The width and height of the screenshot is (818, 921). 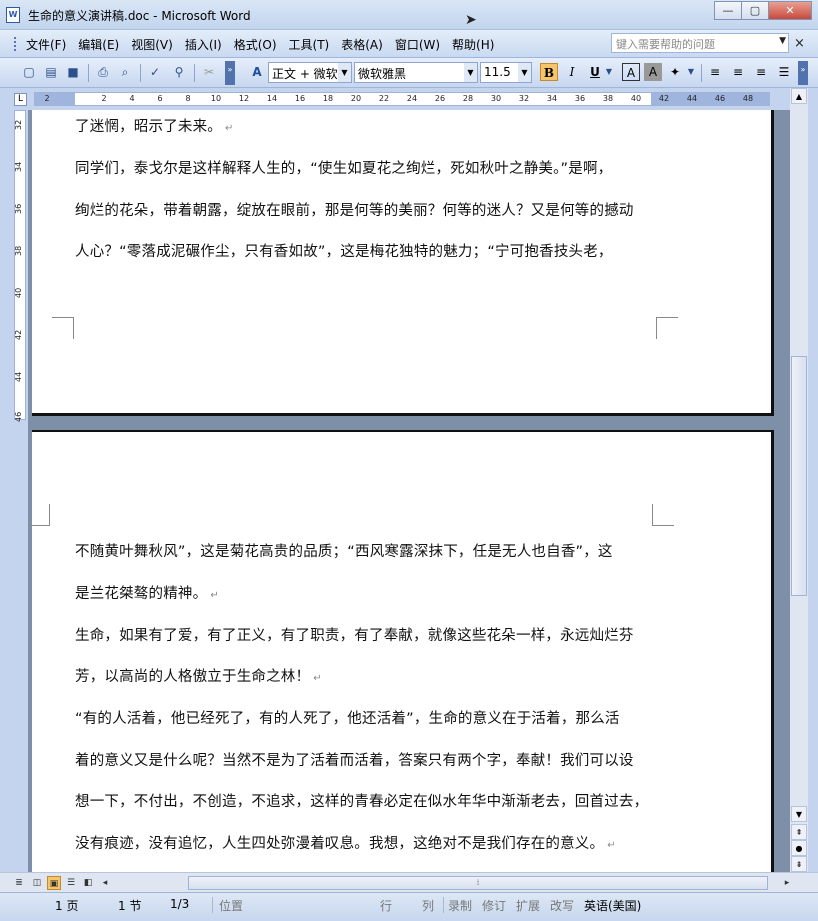 I want to click on justify-icon: ☰, so click(x=784, y=72).